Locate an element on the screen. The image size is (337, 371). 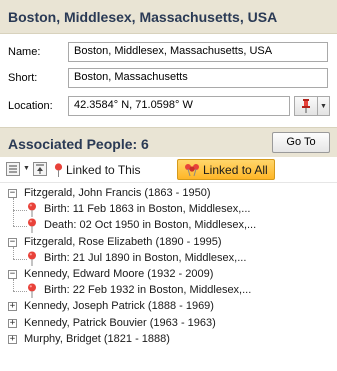
place-header: Boston, Middlesex, Massachusetts, USA is located at coordinates (168, 17).